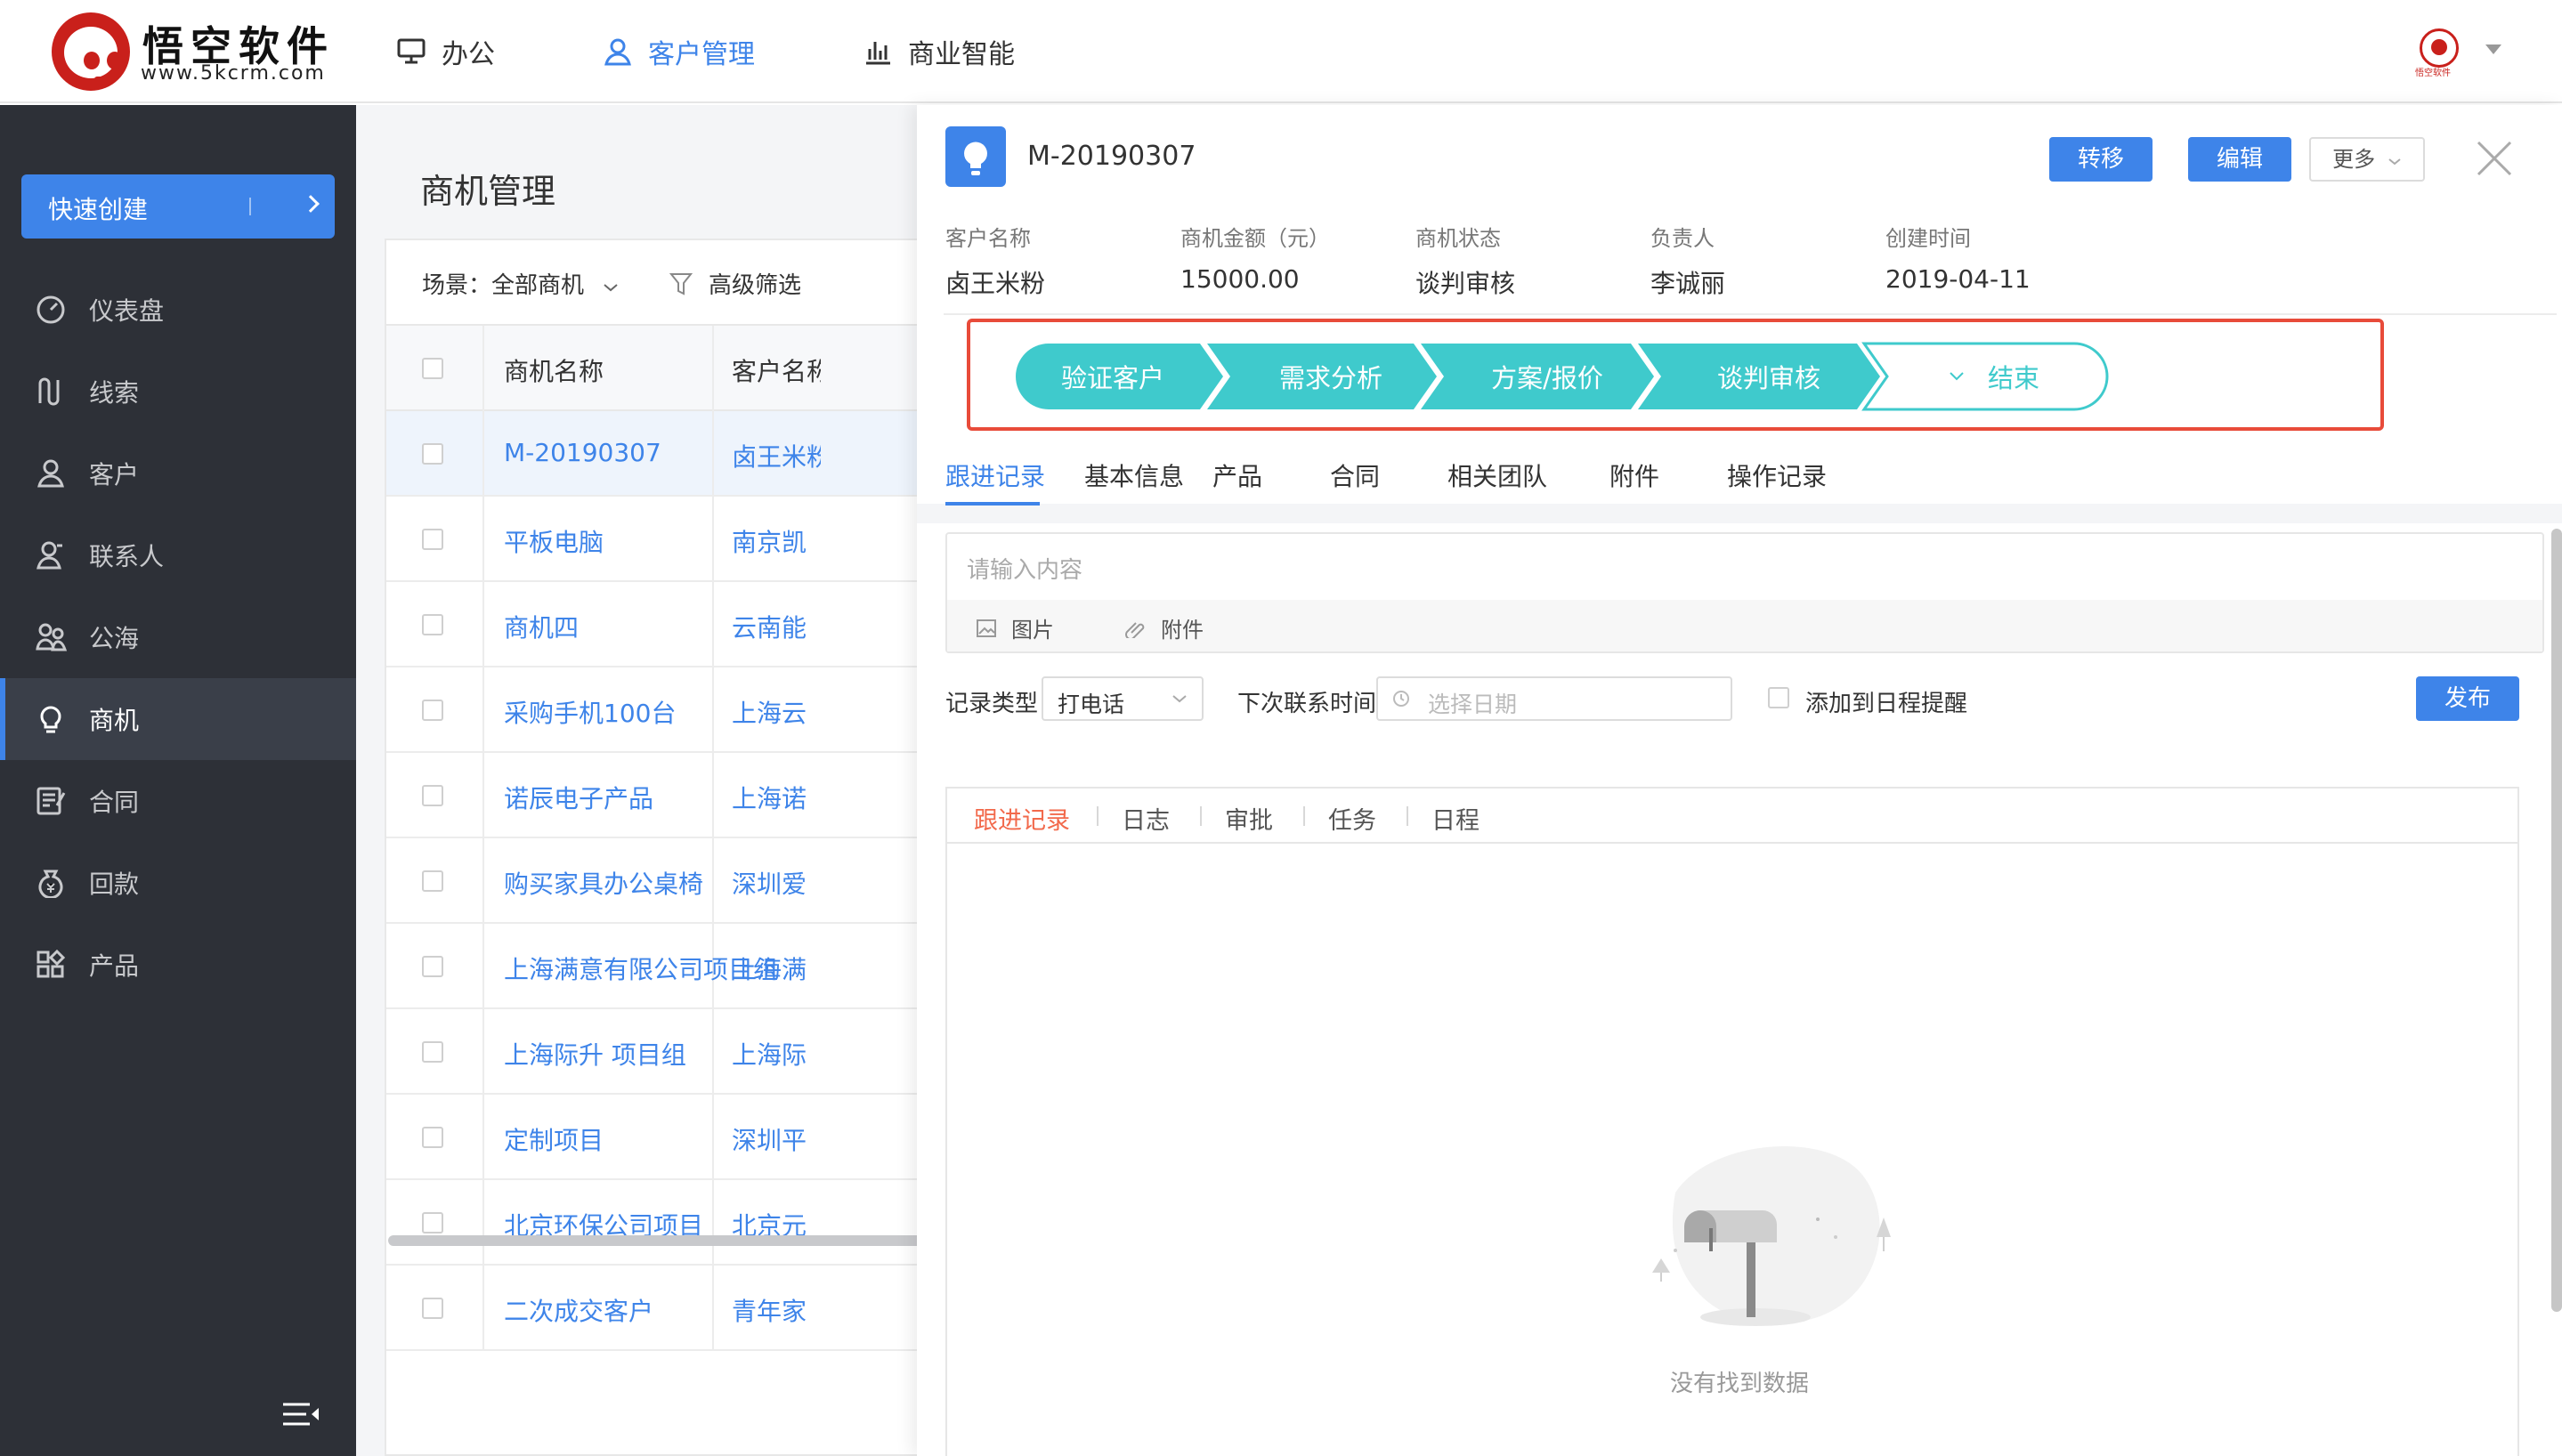 The height and width of the screenshot is (1456, 2562). Describe the element at coordinates (178, 206) in the screenshot. I see `quick-create-button: 快速创建` at that location.